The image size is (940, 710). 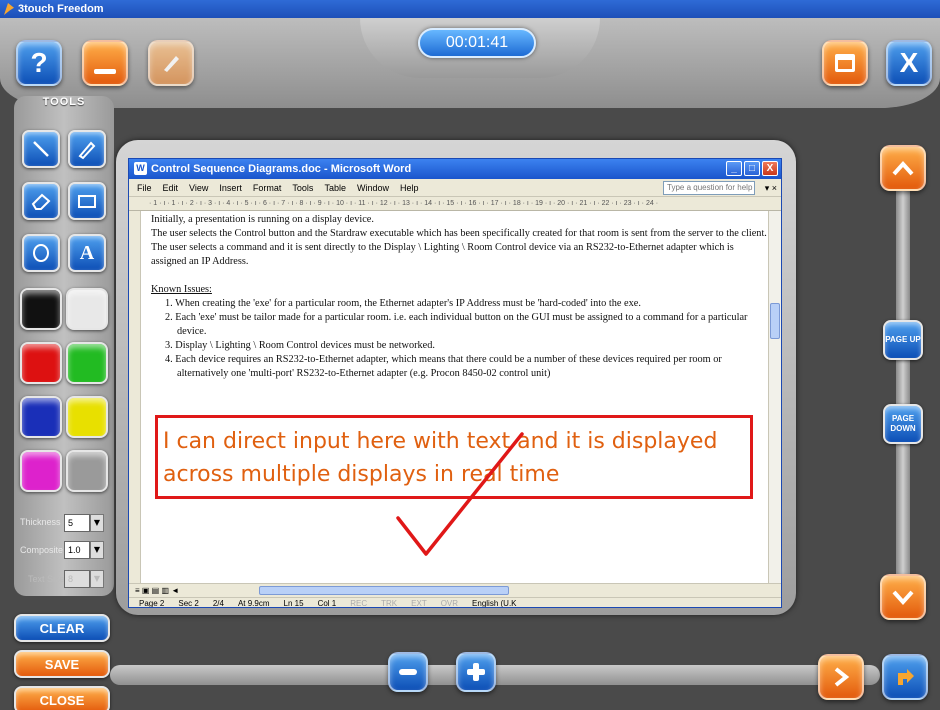 I want to click on status-line: Ln 15, so click(x=293, y=603).